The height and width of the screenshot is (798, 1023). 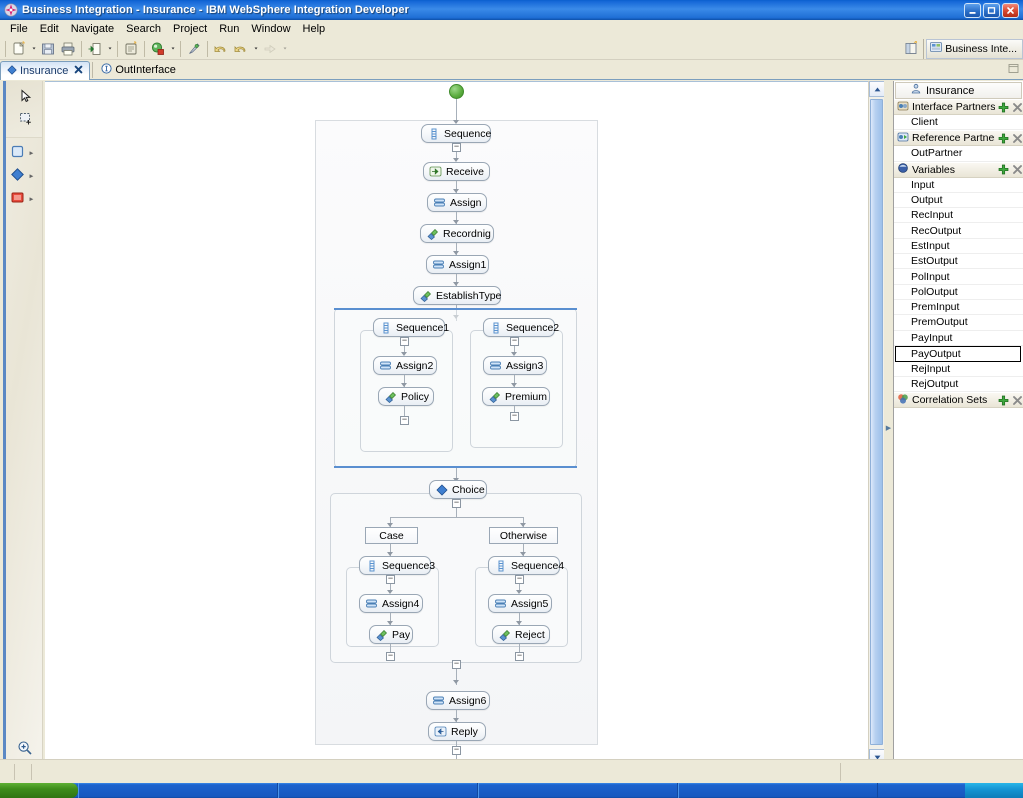 What do you see at coordinates (131, 49) in the screenshot?
I see `build-icon` at bounding box center [131, 49].